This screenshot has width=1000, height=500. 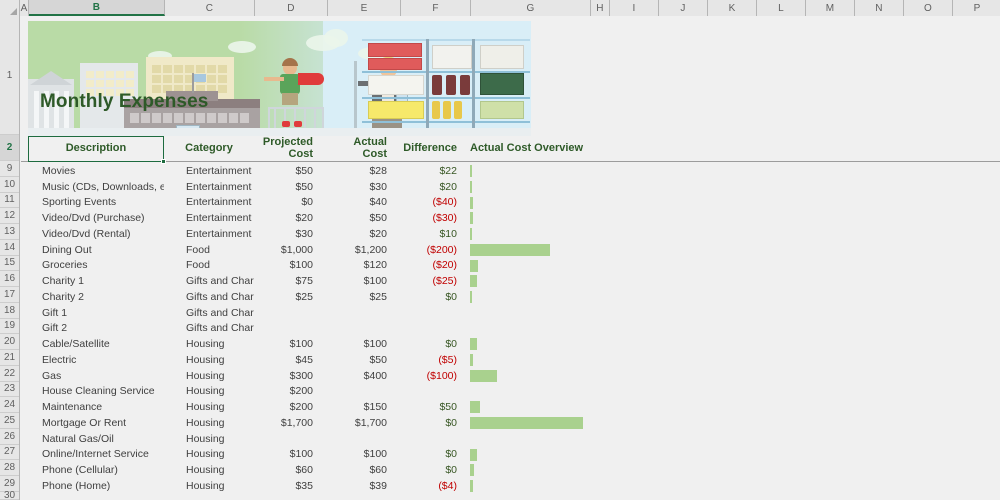 I want to click on row-header-26: 26, so click(x=9, y=436).